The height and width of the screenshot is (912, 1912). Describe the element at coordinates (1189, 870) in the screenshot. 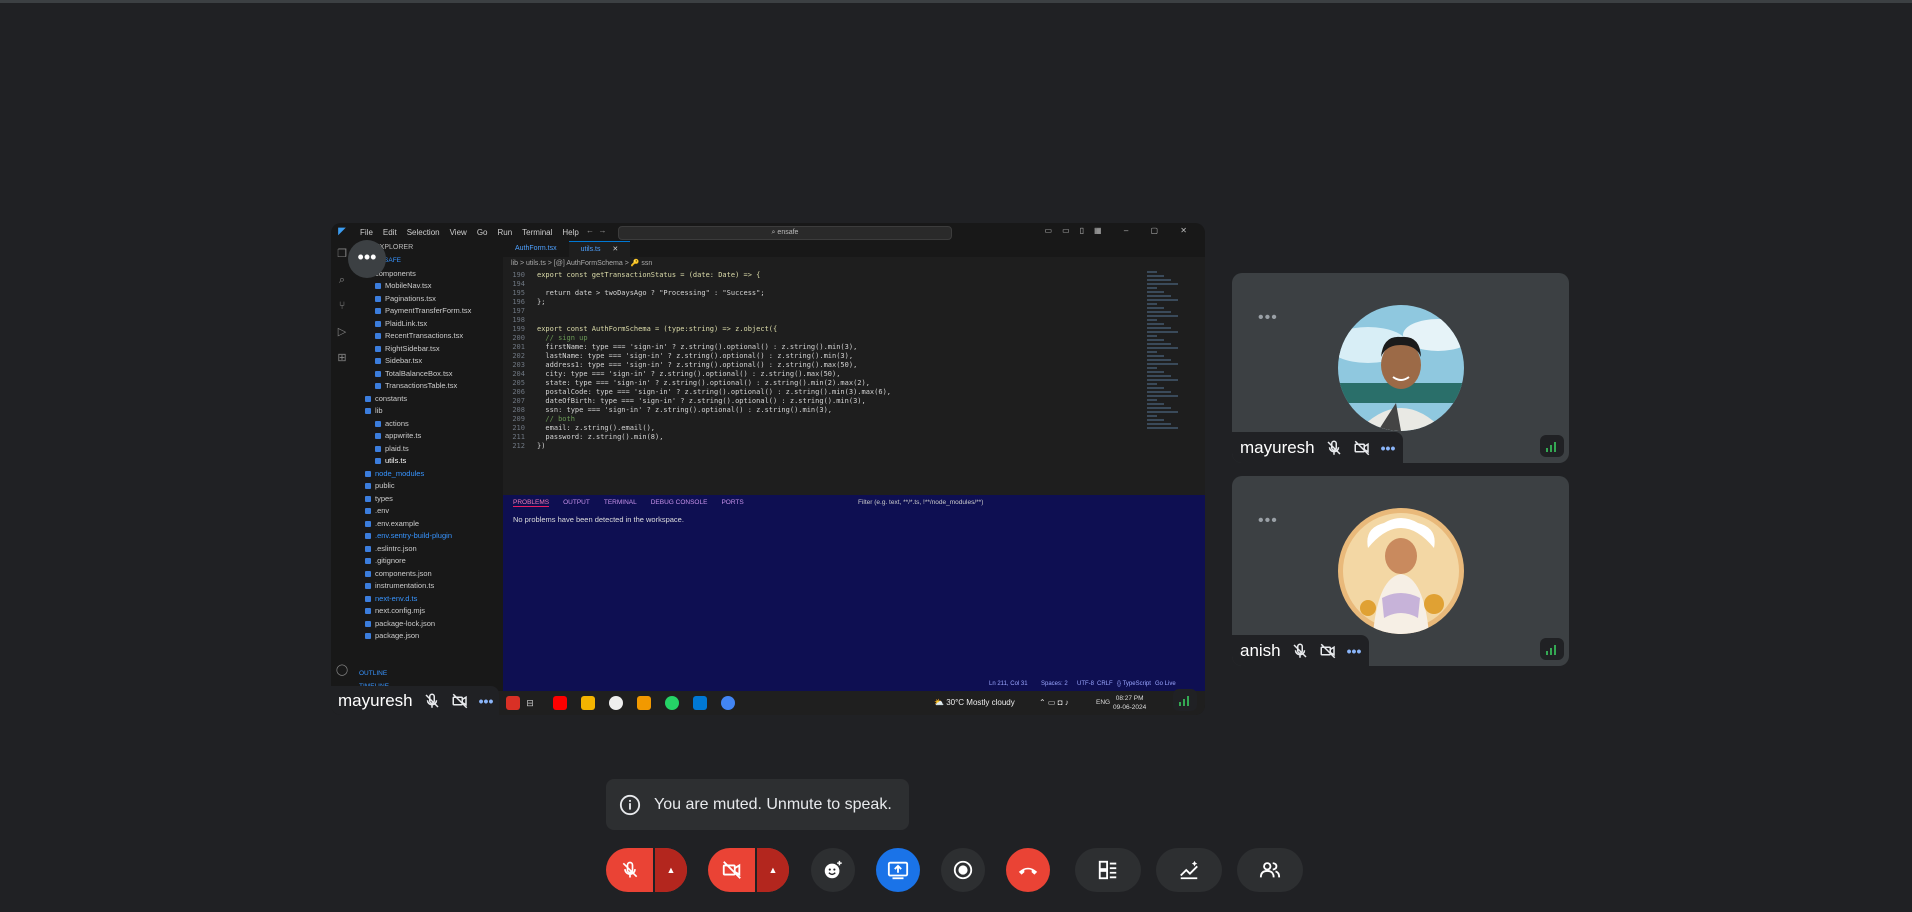

I see `effects-button` at that location.